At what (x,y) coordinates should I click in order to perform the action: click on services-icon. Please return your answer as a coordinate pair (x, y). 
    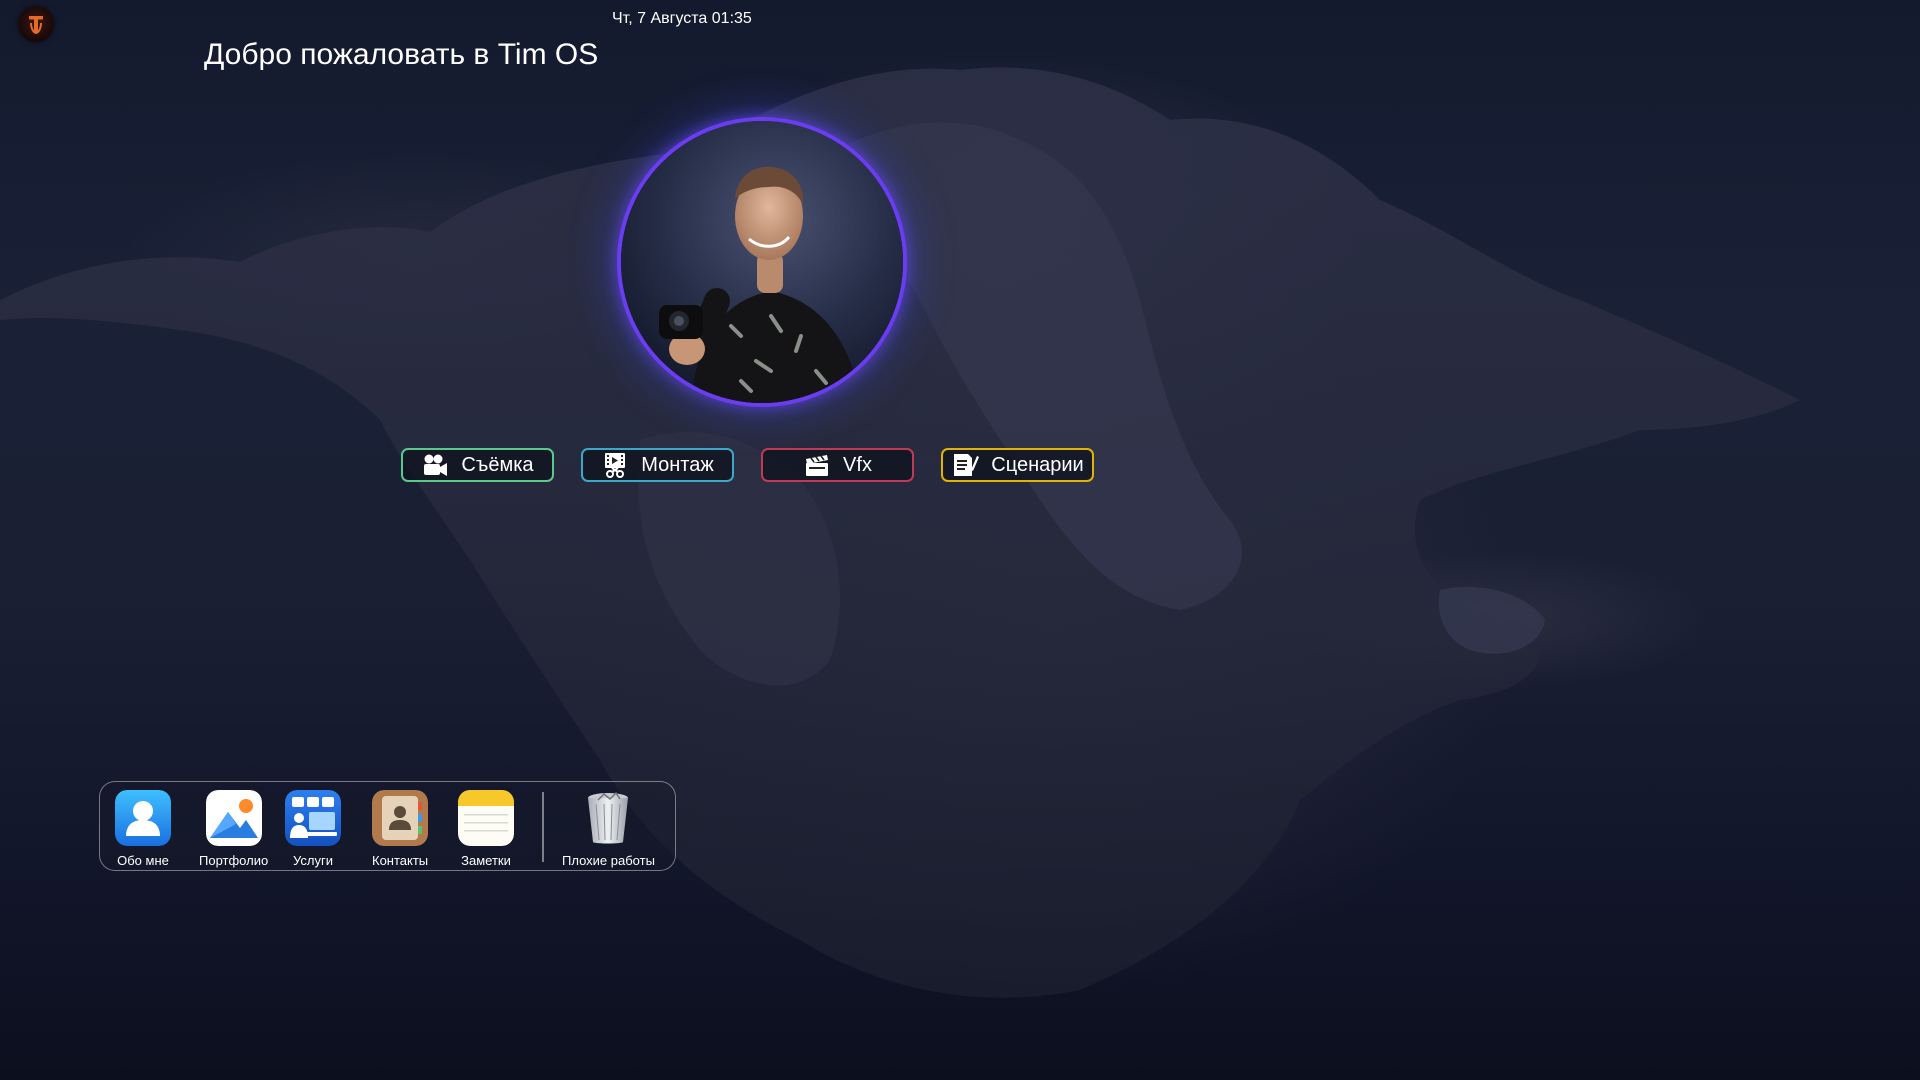
    Looking at the image, I should click on (313, 818).